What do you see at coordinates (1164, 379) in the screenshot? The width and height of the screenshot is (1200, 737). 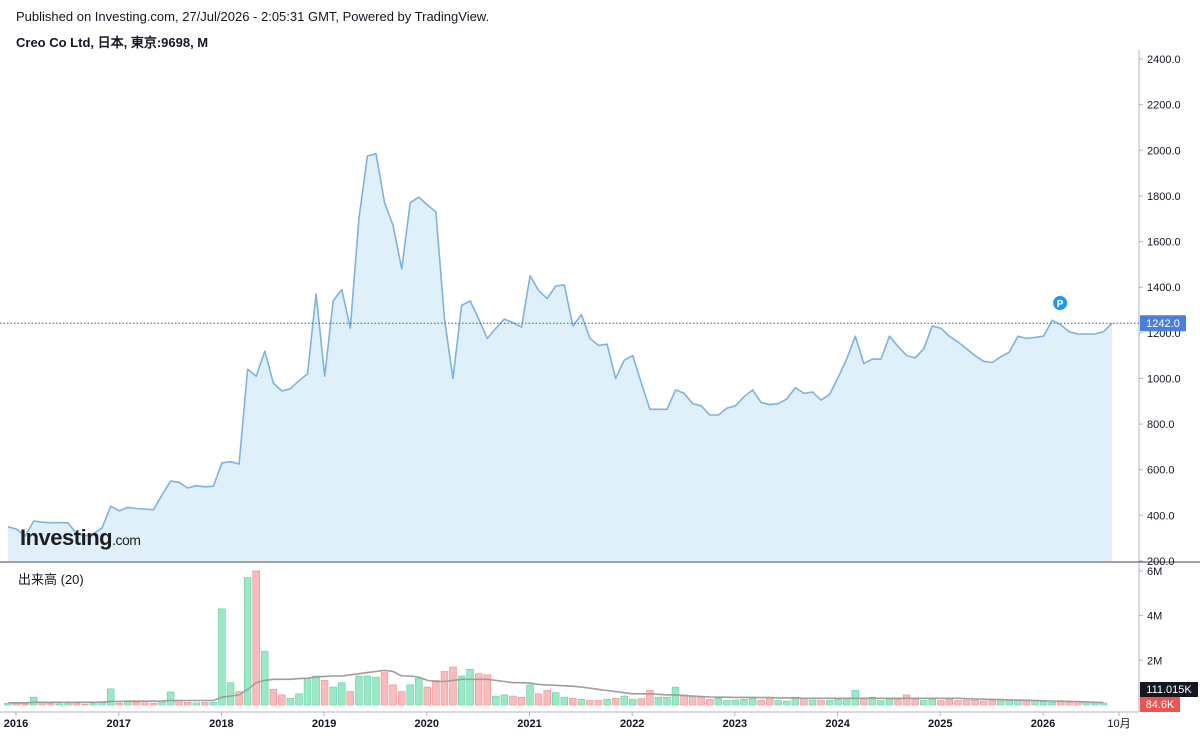 I see `price-tick-label: 1000.0` at bounding box center [1164, 379].